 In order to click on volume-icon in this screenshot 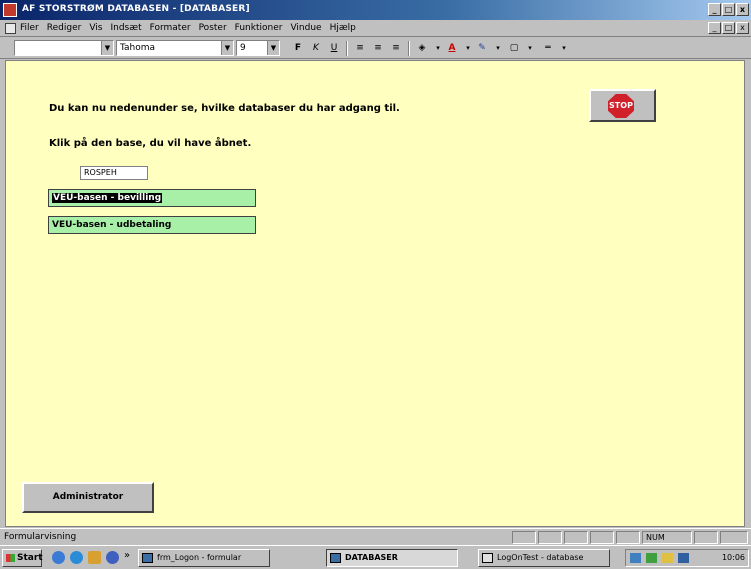, I will do `click(683, 558)`.